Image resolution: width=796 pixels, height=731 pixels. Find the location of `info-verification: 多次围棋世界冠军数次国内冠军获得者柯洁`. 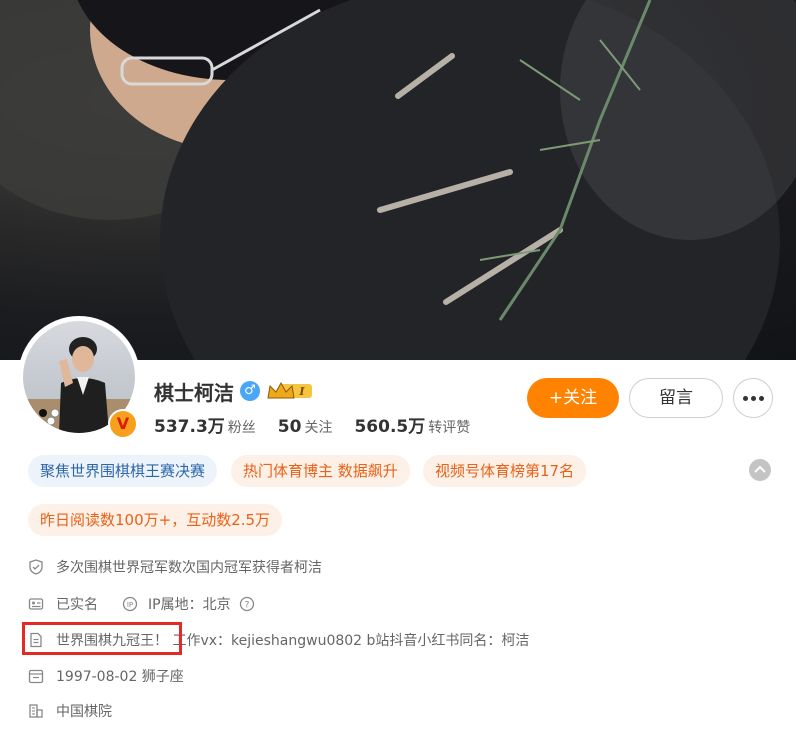

info-verification: 多次围棋世界冠军数次国内冠军获得者柯洁 is located at coordinates (175, 567).